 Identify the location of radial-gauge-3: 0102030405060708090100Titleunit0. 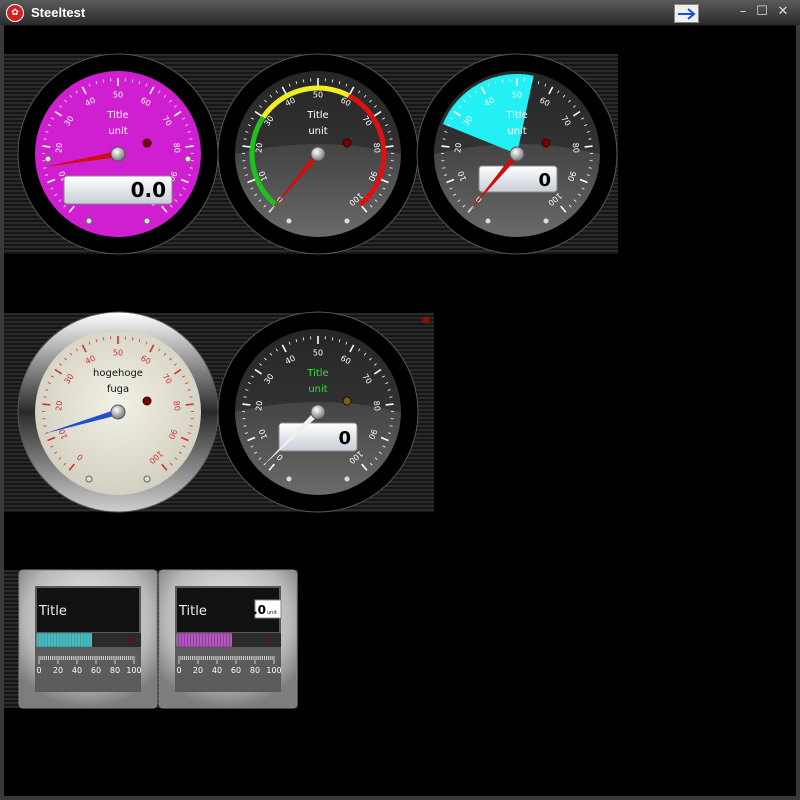
(517, 154).